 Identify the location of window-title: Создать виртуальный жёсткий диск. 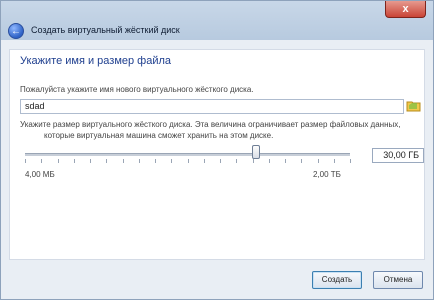
(105, 30).